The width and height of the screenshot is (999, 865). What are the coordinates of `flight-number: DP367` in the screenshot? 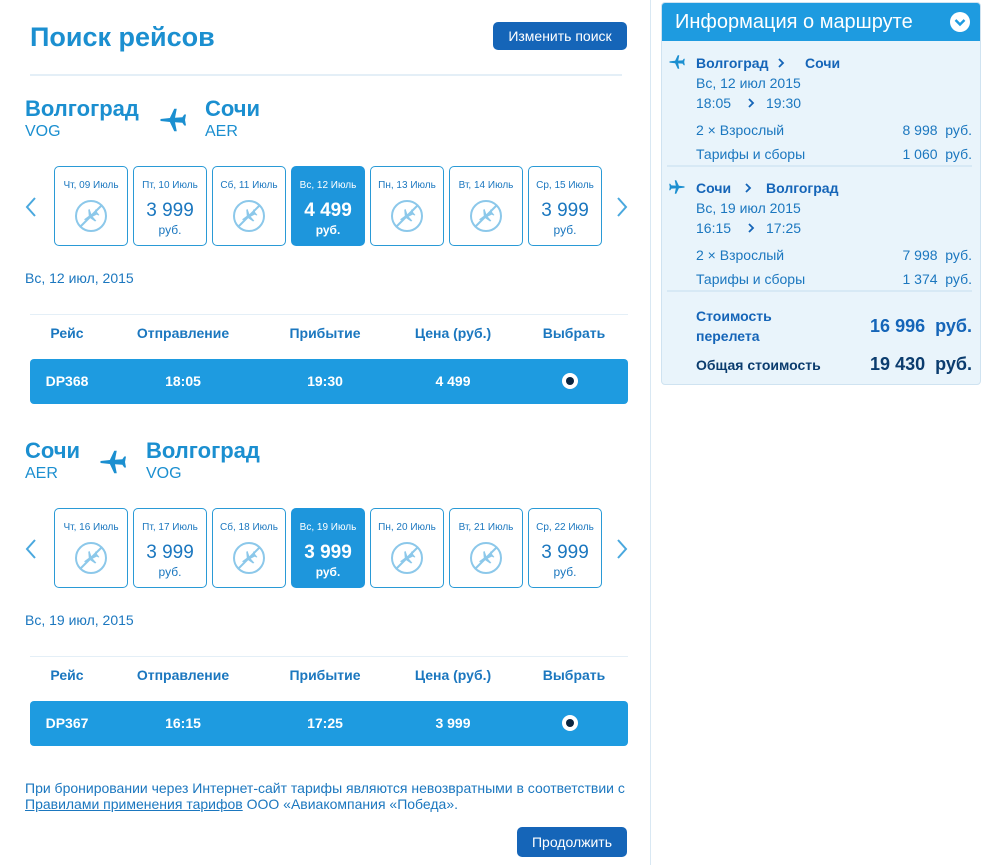 It's located at (67, 723).